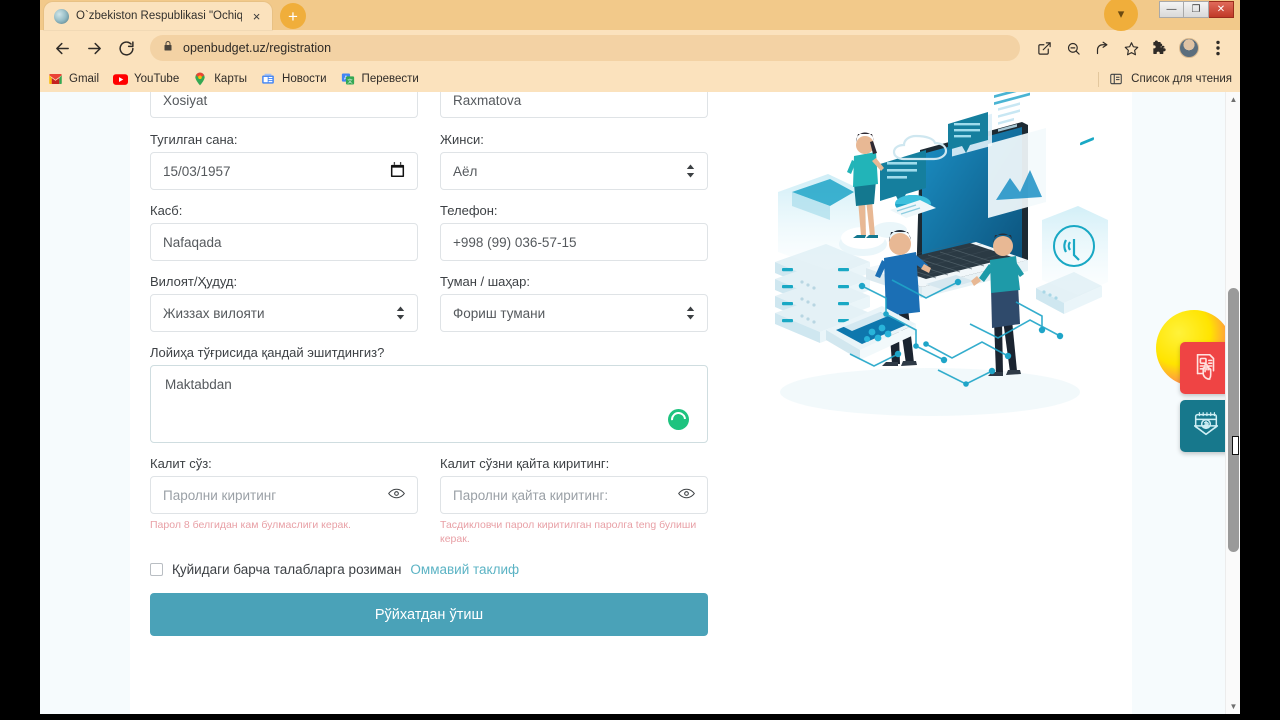 This screenshot has height=720, width=1280. Describe the element at coordinates (1181, 79) in the screenshot. I see `reading-list-label: Список для чтения` at that location.